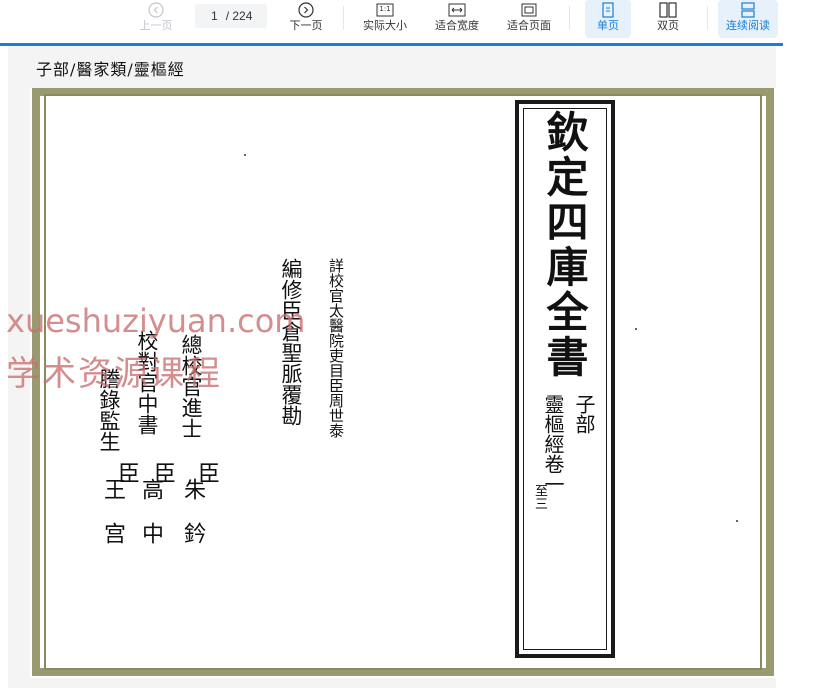 Image resolution: width=817 pixels, height=688 pixels. I want to click on actual-size-label: 实际大小, so click(385, 25).